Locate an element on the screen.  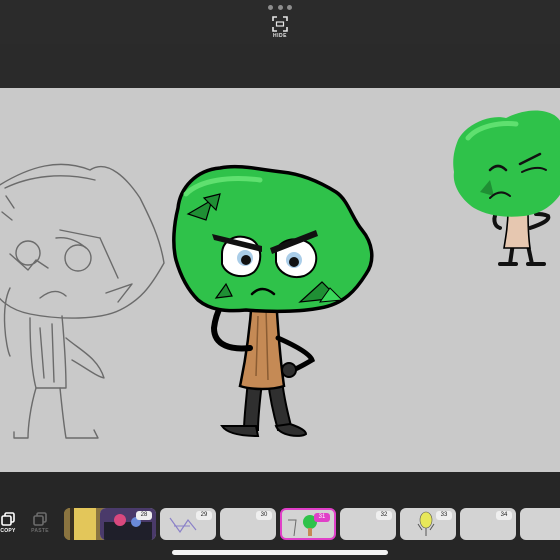
paste-button: PASTE is located at coordinates (40, 526).